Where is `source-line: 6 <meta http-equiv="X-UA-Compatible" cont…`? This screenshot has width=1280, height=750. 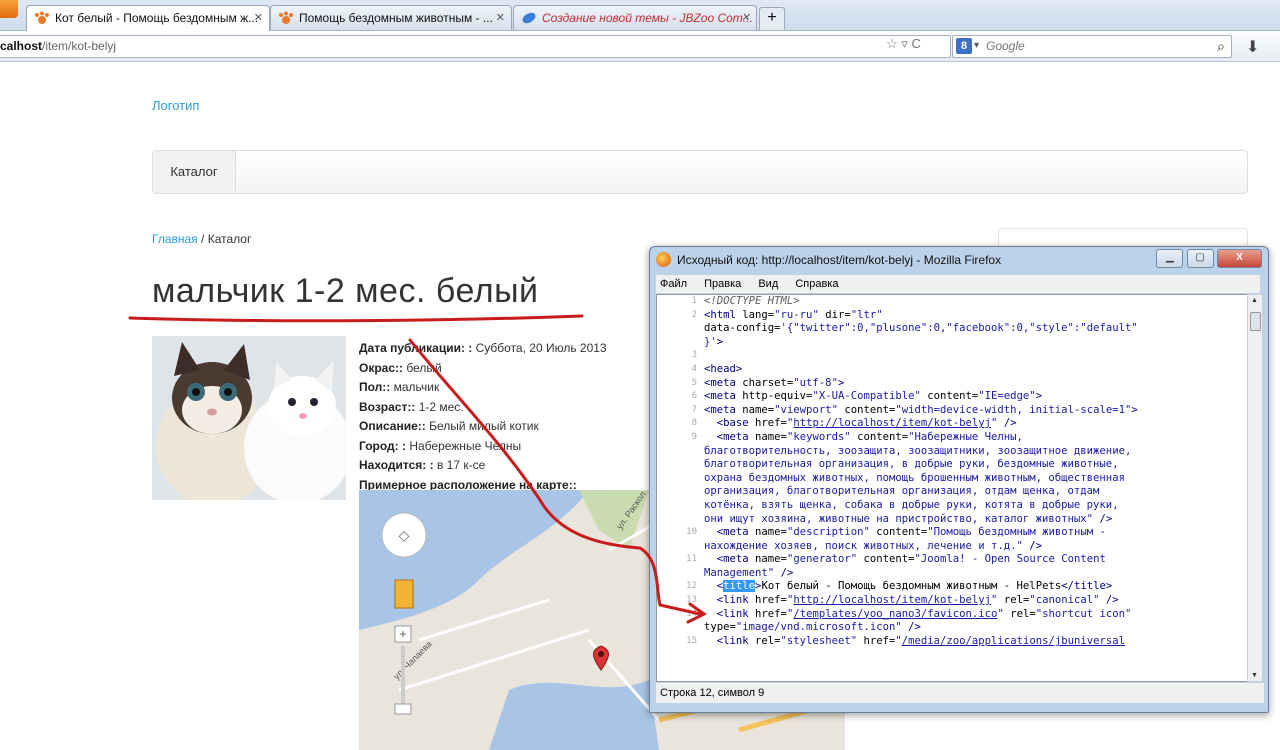
source-line: 6 <meta http-equiv="X-UA-Compatible" cont… is located at coordinates (952, 397).